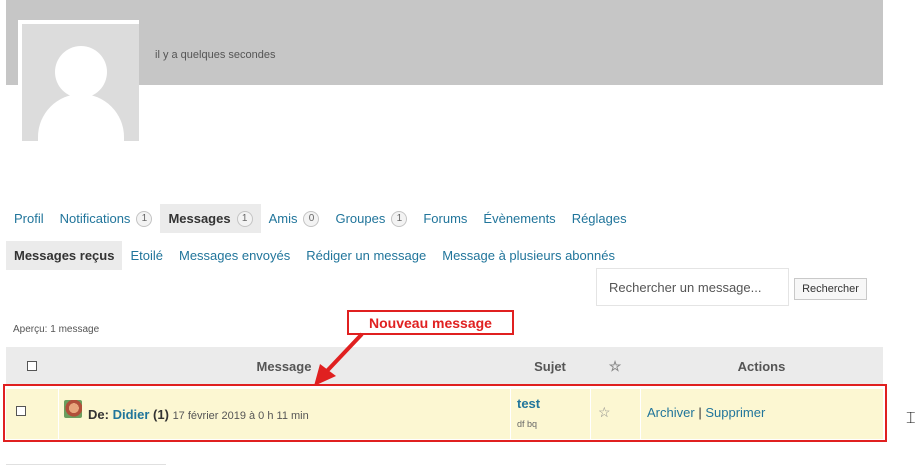 This screenshot has width=915, height=466. I want to click on groupes-count-badge: 1, so click(399, 218).